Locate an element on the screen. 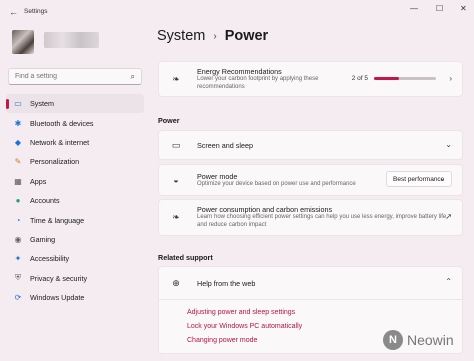  screen-sleep-card: ▭ Screen and sleep ⌄ is located at coordinates (310, 145).